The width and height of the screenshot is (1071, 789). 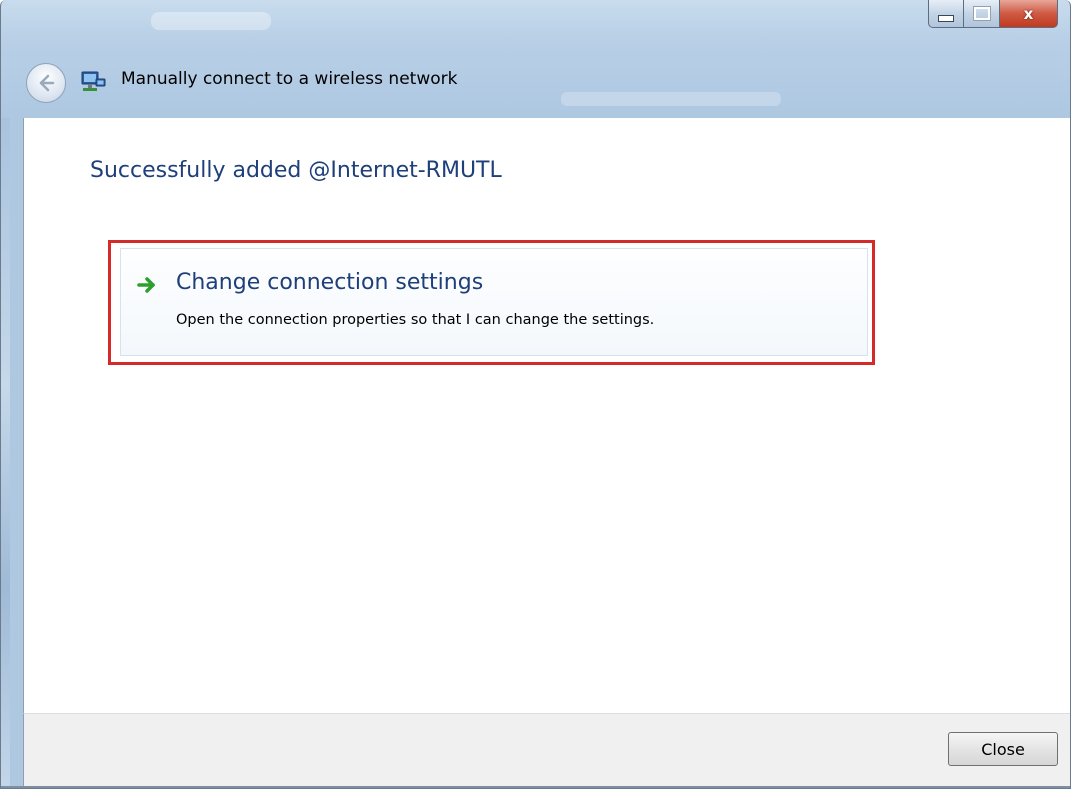 I want to click on dialog-footer: Close, so click(x=546, y=750).